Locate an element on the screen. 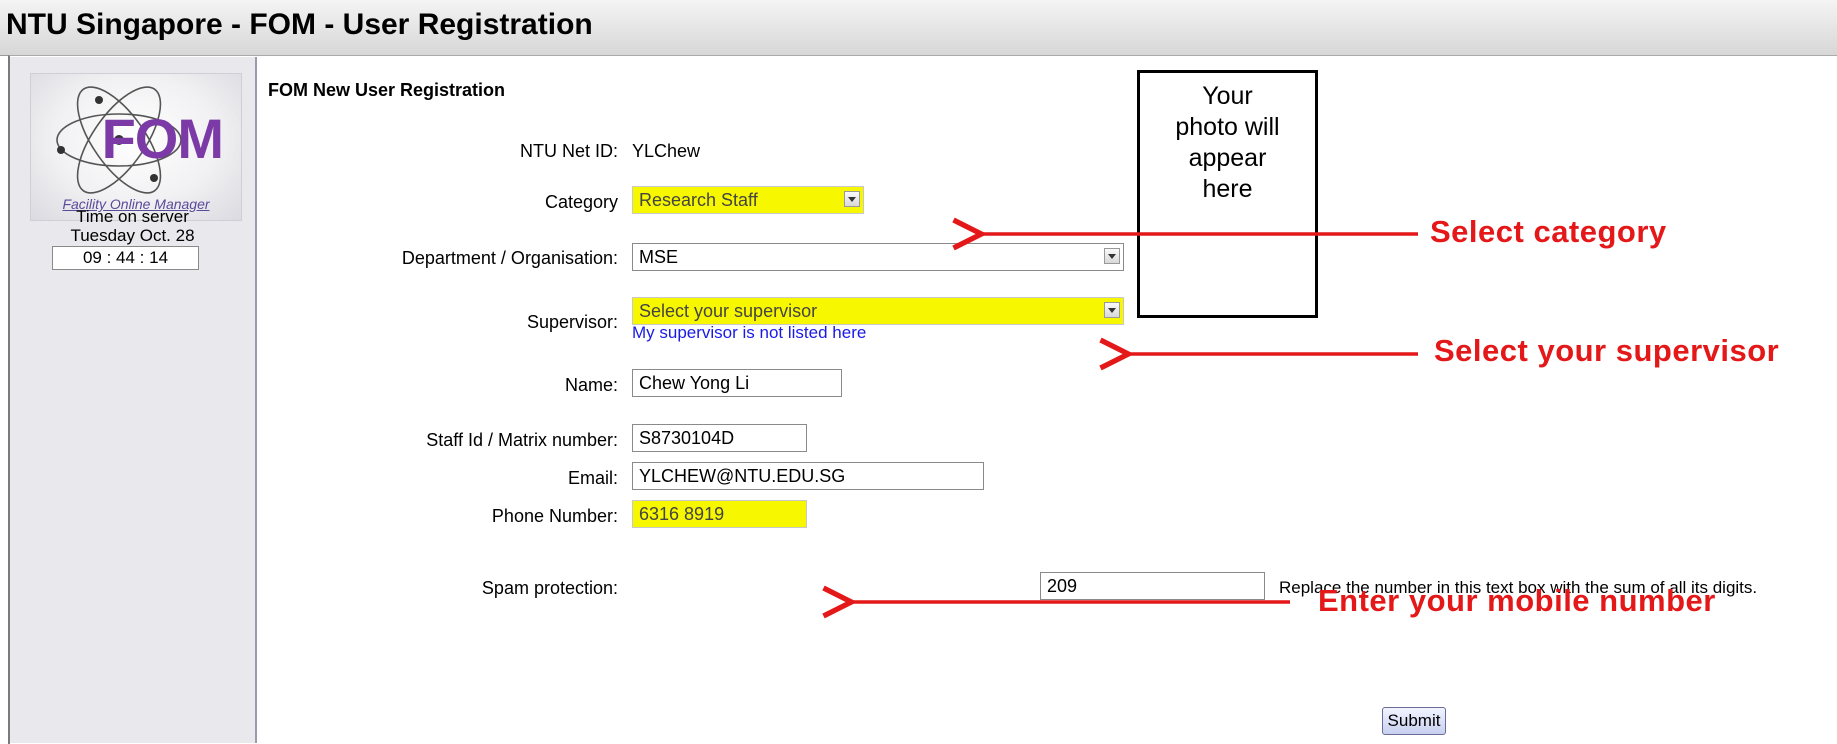 This screenshot has width=1837, height=744. annotation-supervisor: Select your supervisor is located at coordinates (1607, 350).